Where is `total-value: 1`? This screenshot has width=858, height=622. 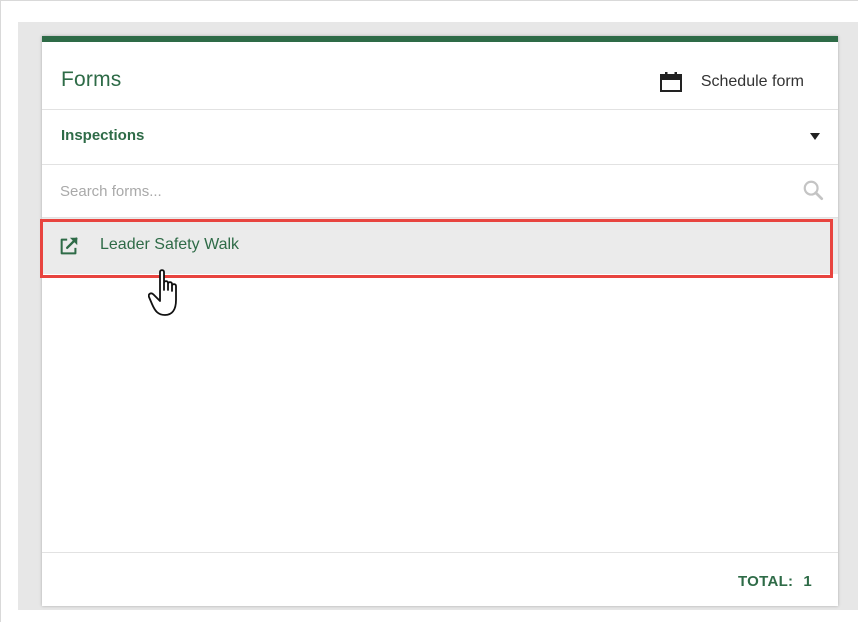
total-value: 1 is located at coordinates (807, 581).